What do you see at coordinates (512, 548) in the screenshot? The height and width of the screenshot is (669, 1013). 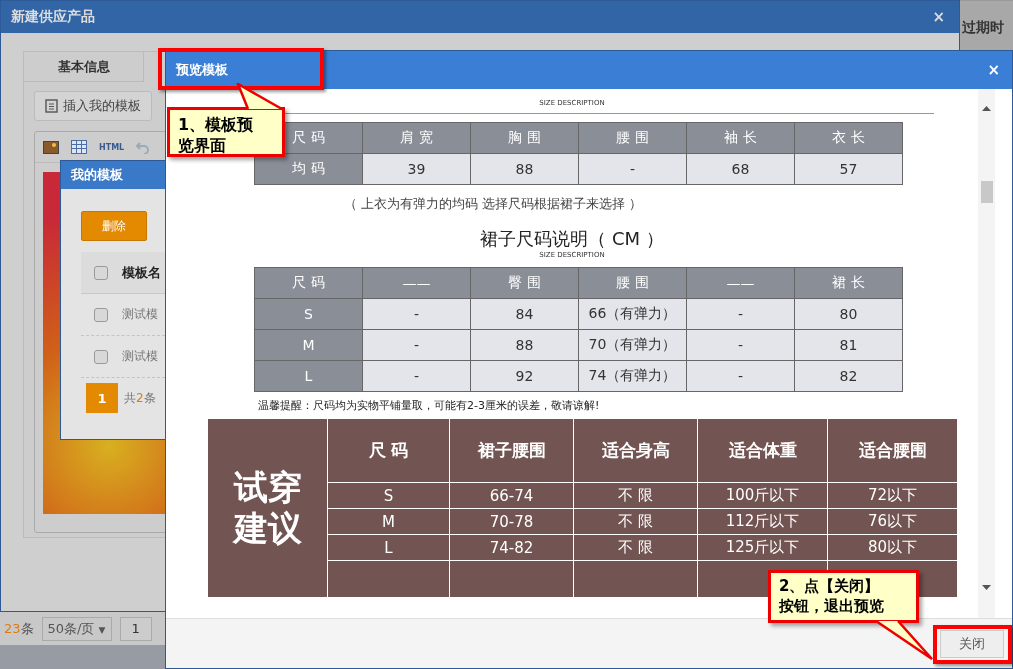 I see `table-cell: 74-82` at bounding box center [512, 548].